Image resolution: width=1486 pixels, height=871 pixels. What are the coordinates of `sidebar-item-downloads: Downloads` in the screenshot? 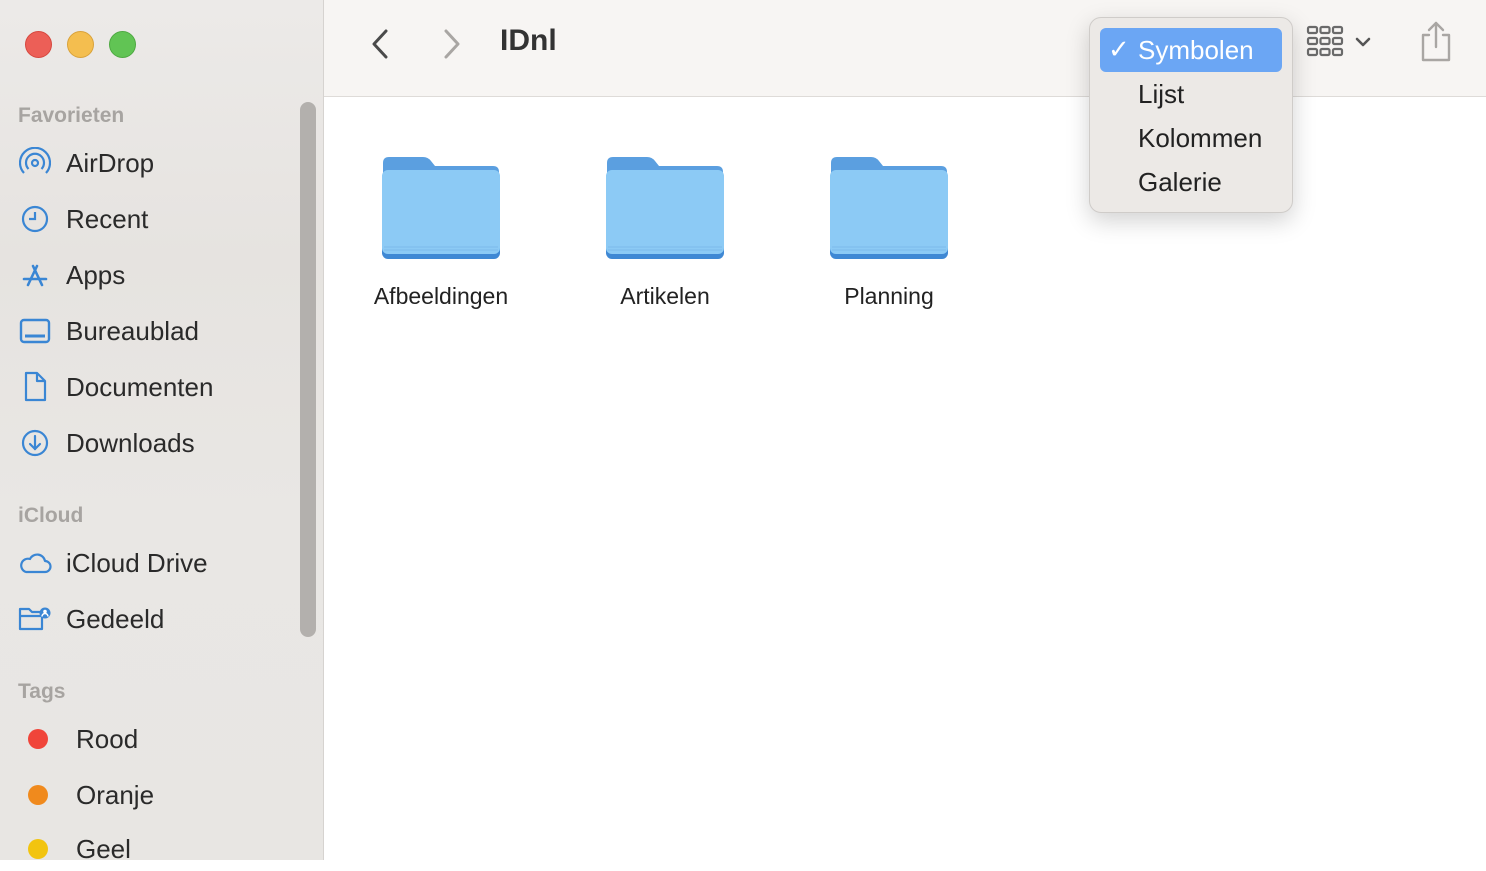 It's located at (158, 443).